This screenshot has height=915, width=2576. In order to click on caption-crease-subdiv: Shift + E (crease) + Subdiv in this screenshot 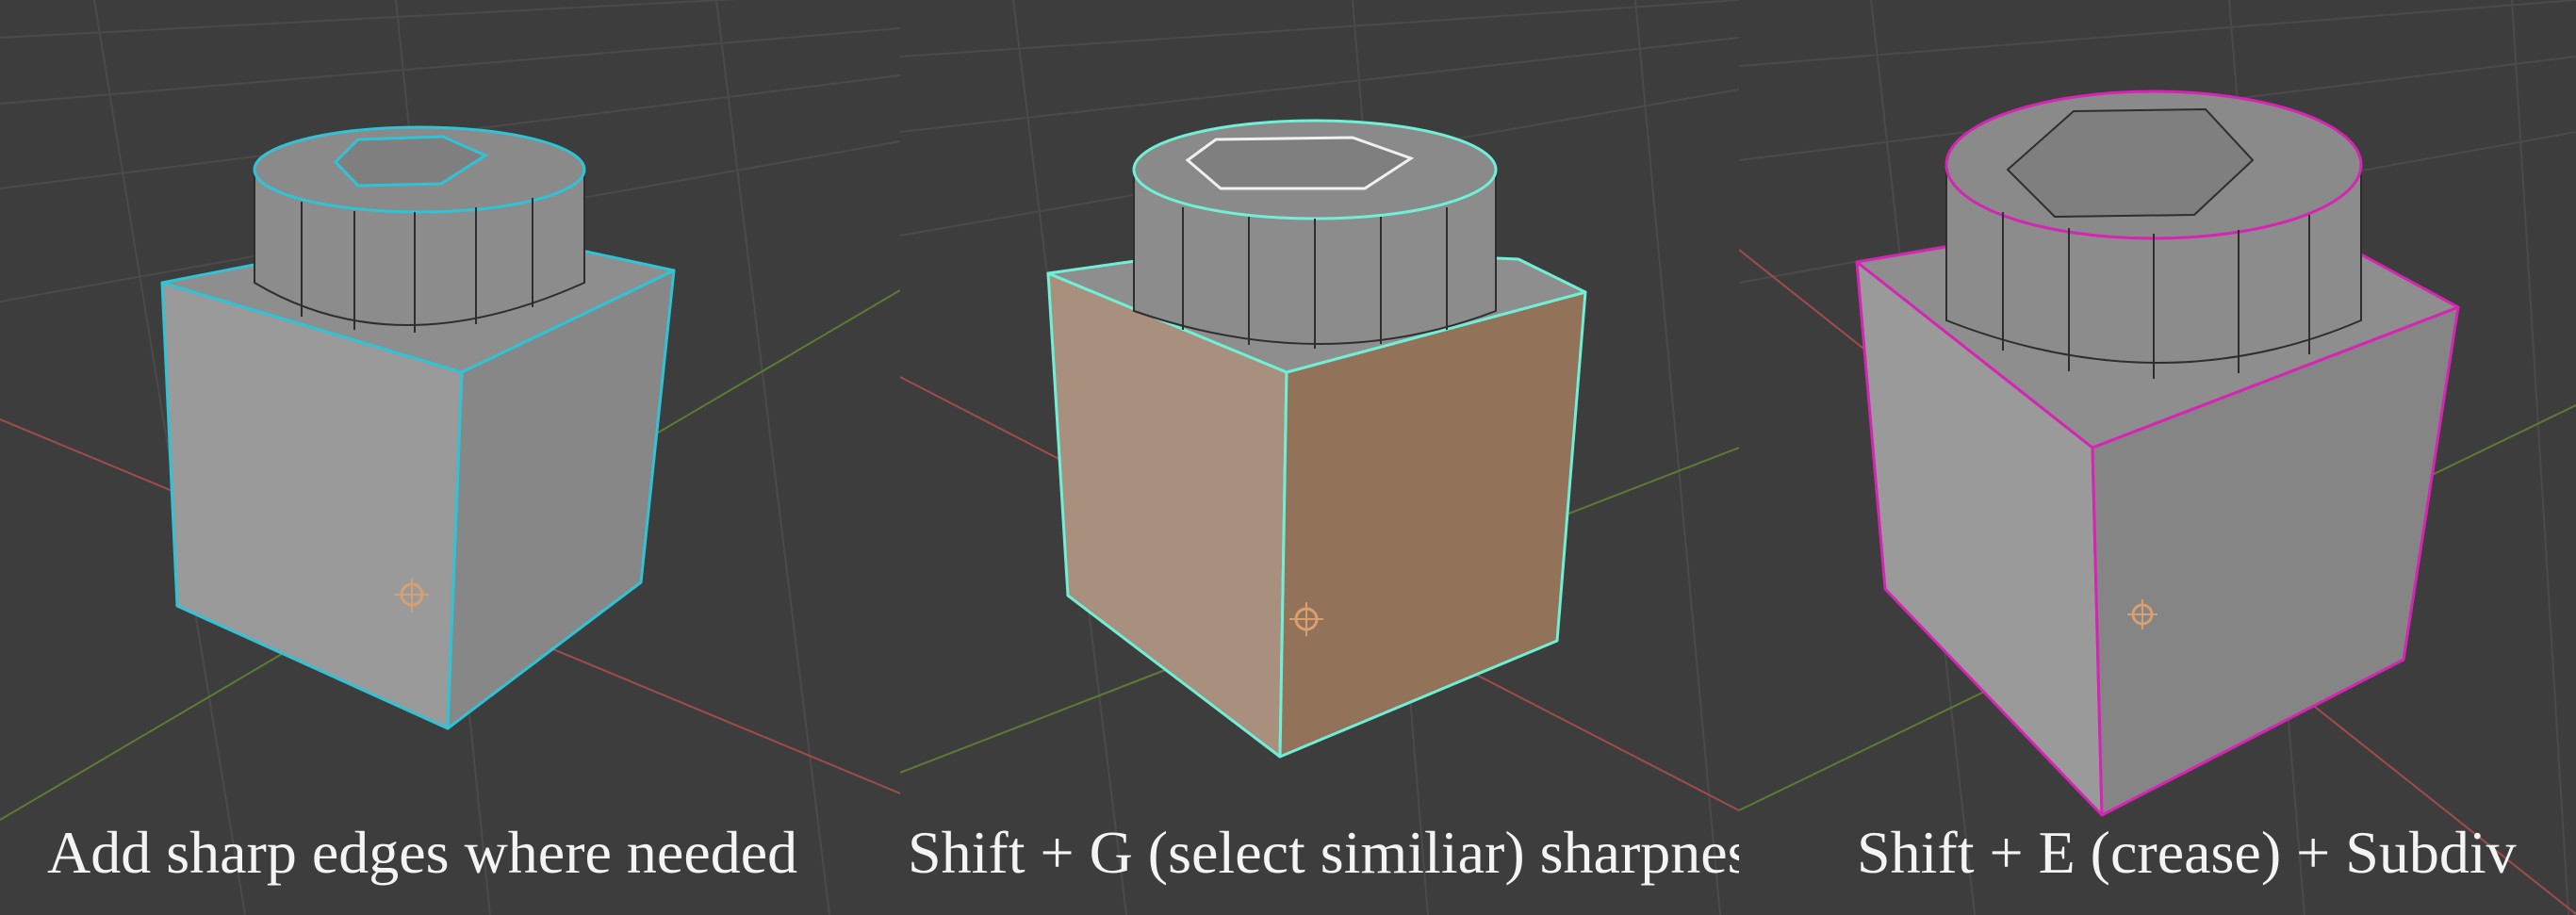, I will do `click(2187, 852)`.